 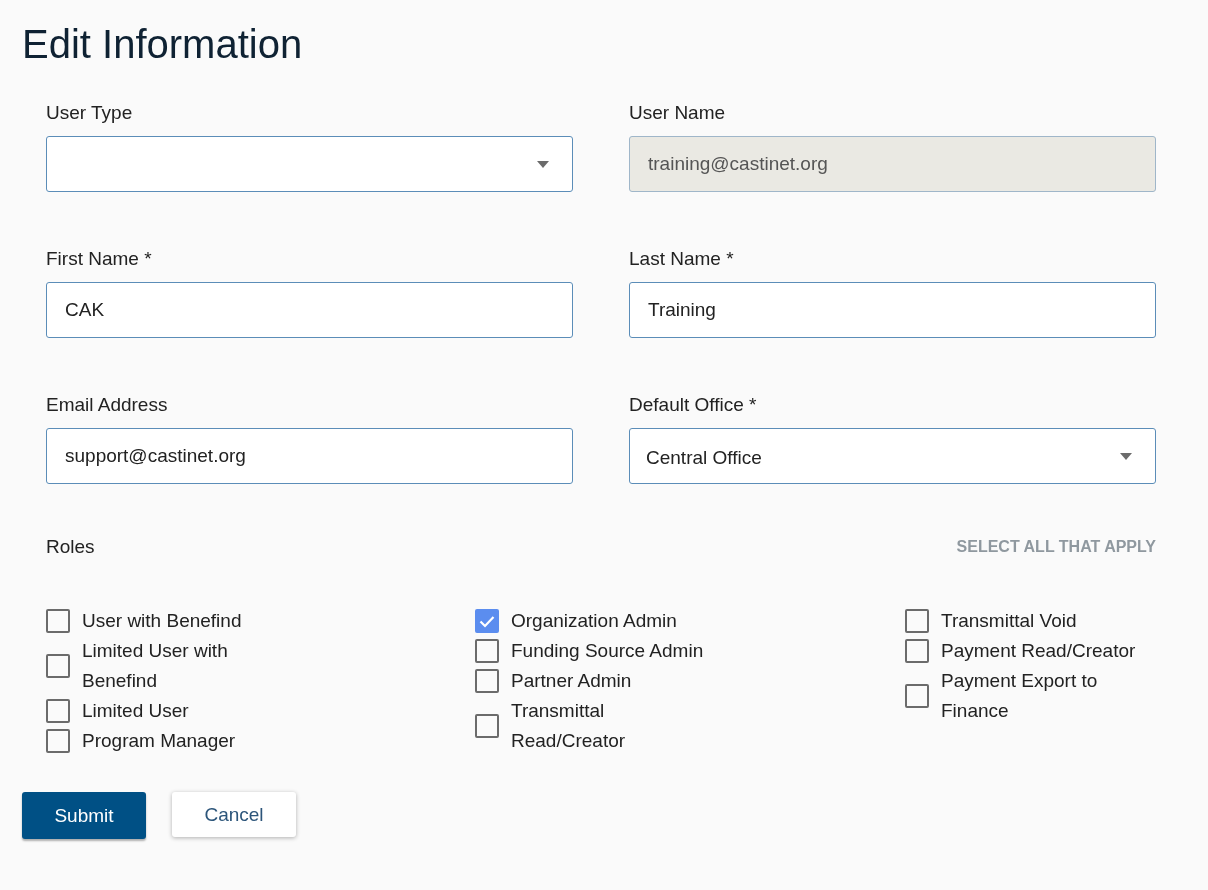 What do you see at coordinates (693, 405) in the screenshot?
I see `field-label: Default Office *` at bounding box center [693, 405].